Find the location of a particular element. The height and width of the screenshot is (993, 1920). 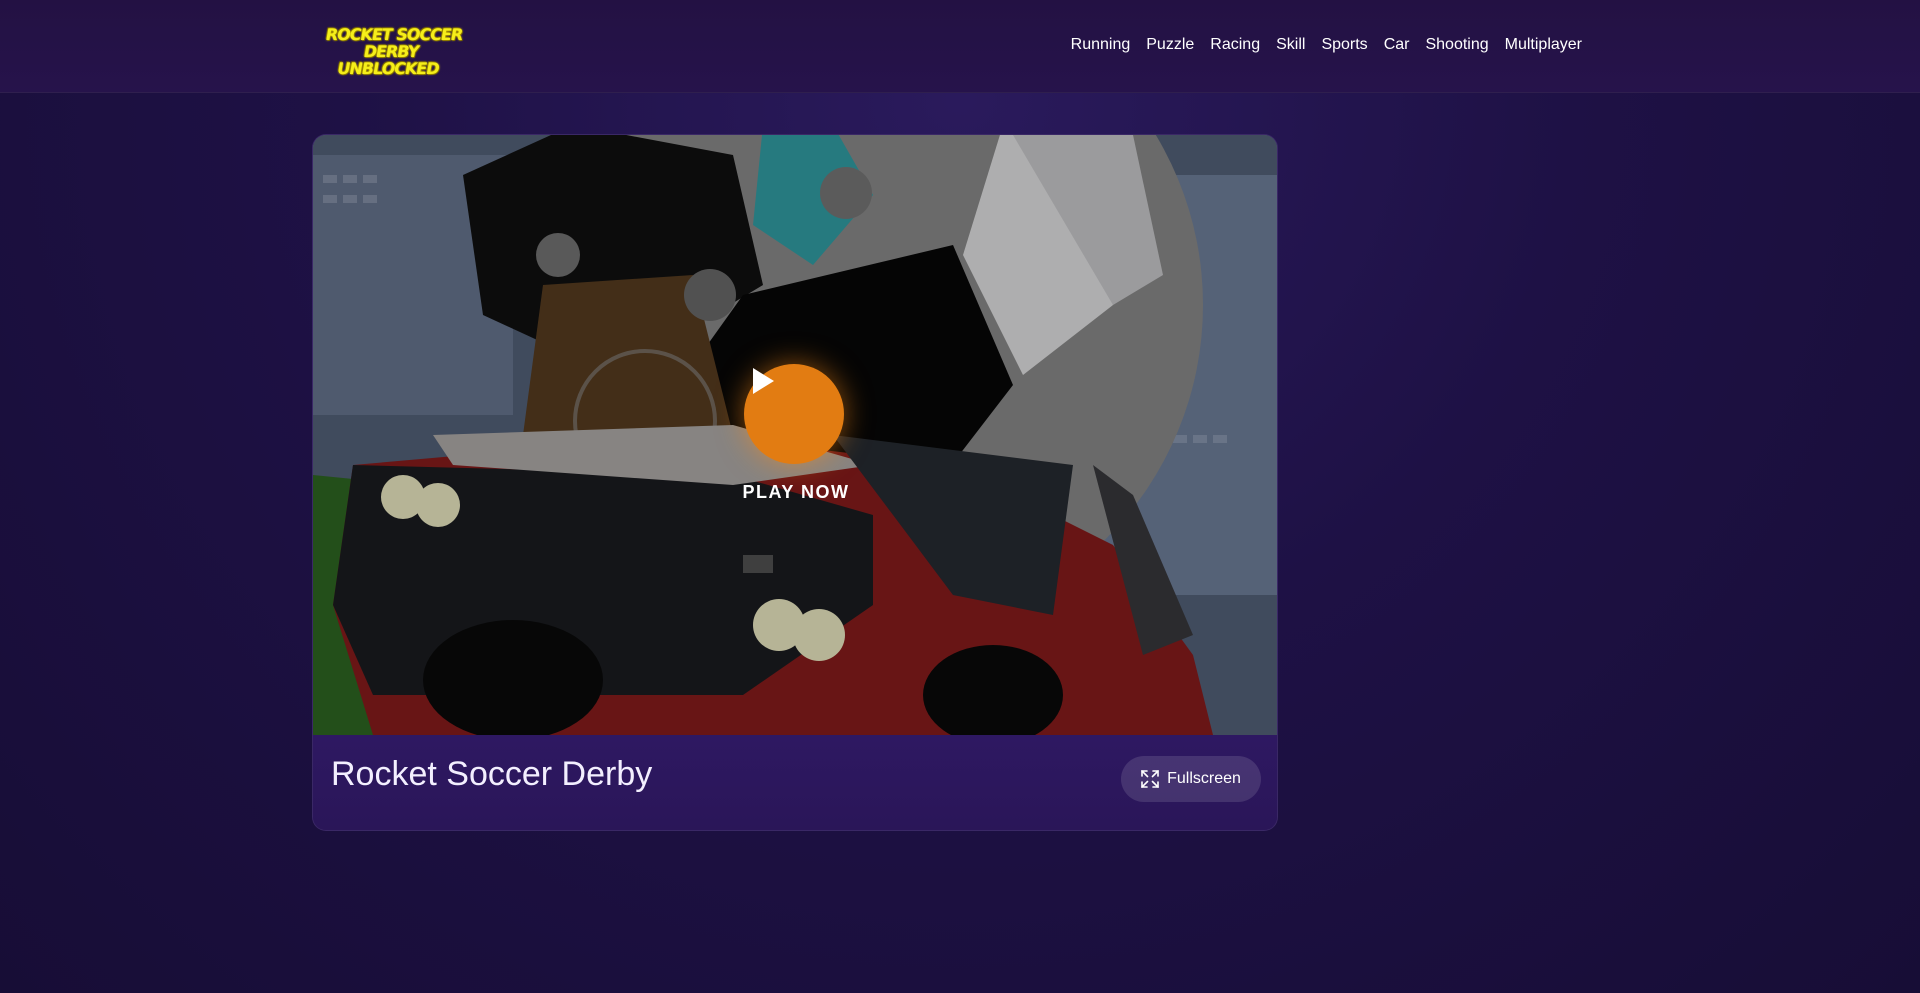

play-now-label: PLAY NOW is located at coordinates (796, 492).